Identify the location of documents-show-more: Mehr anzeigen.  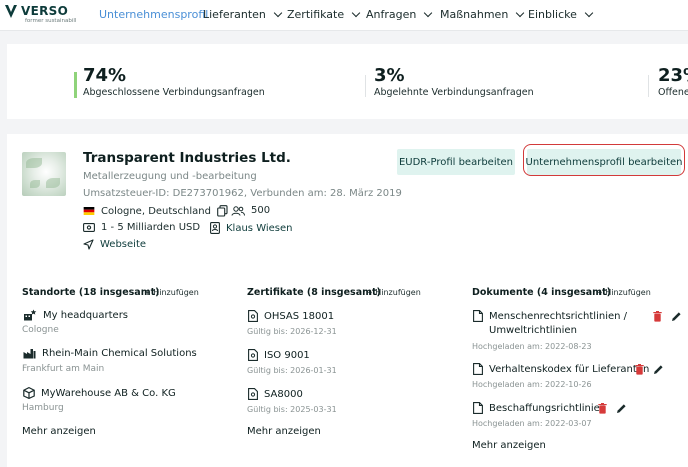
(509, 445).